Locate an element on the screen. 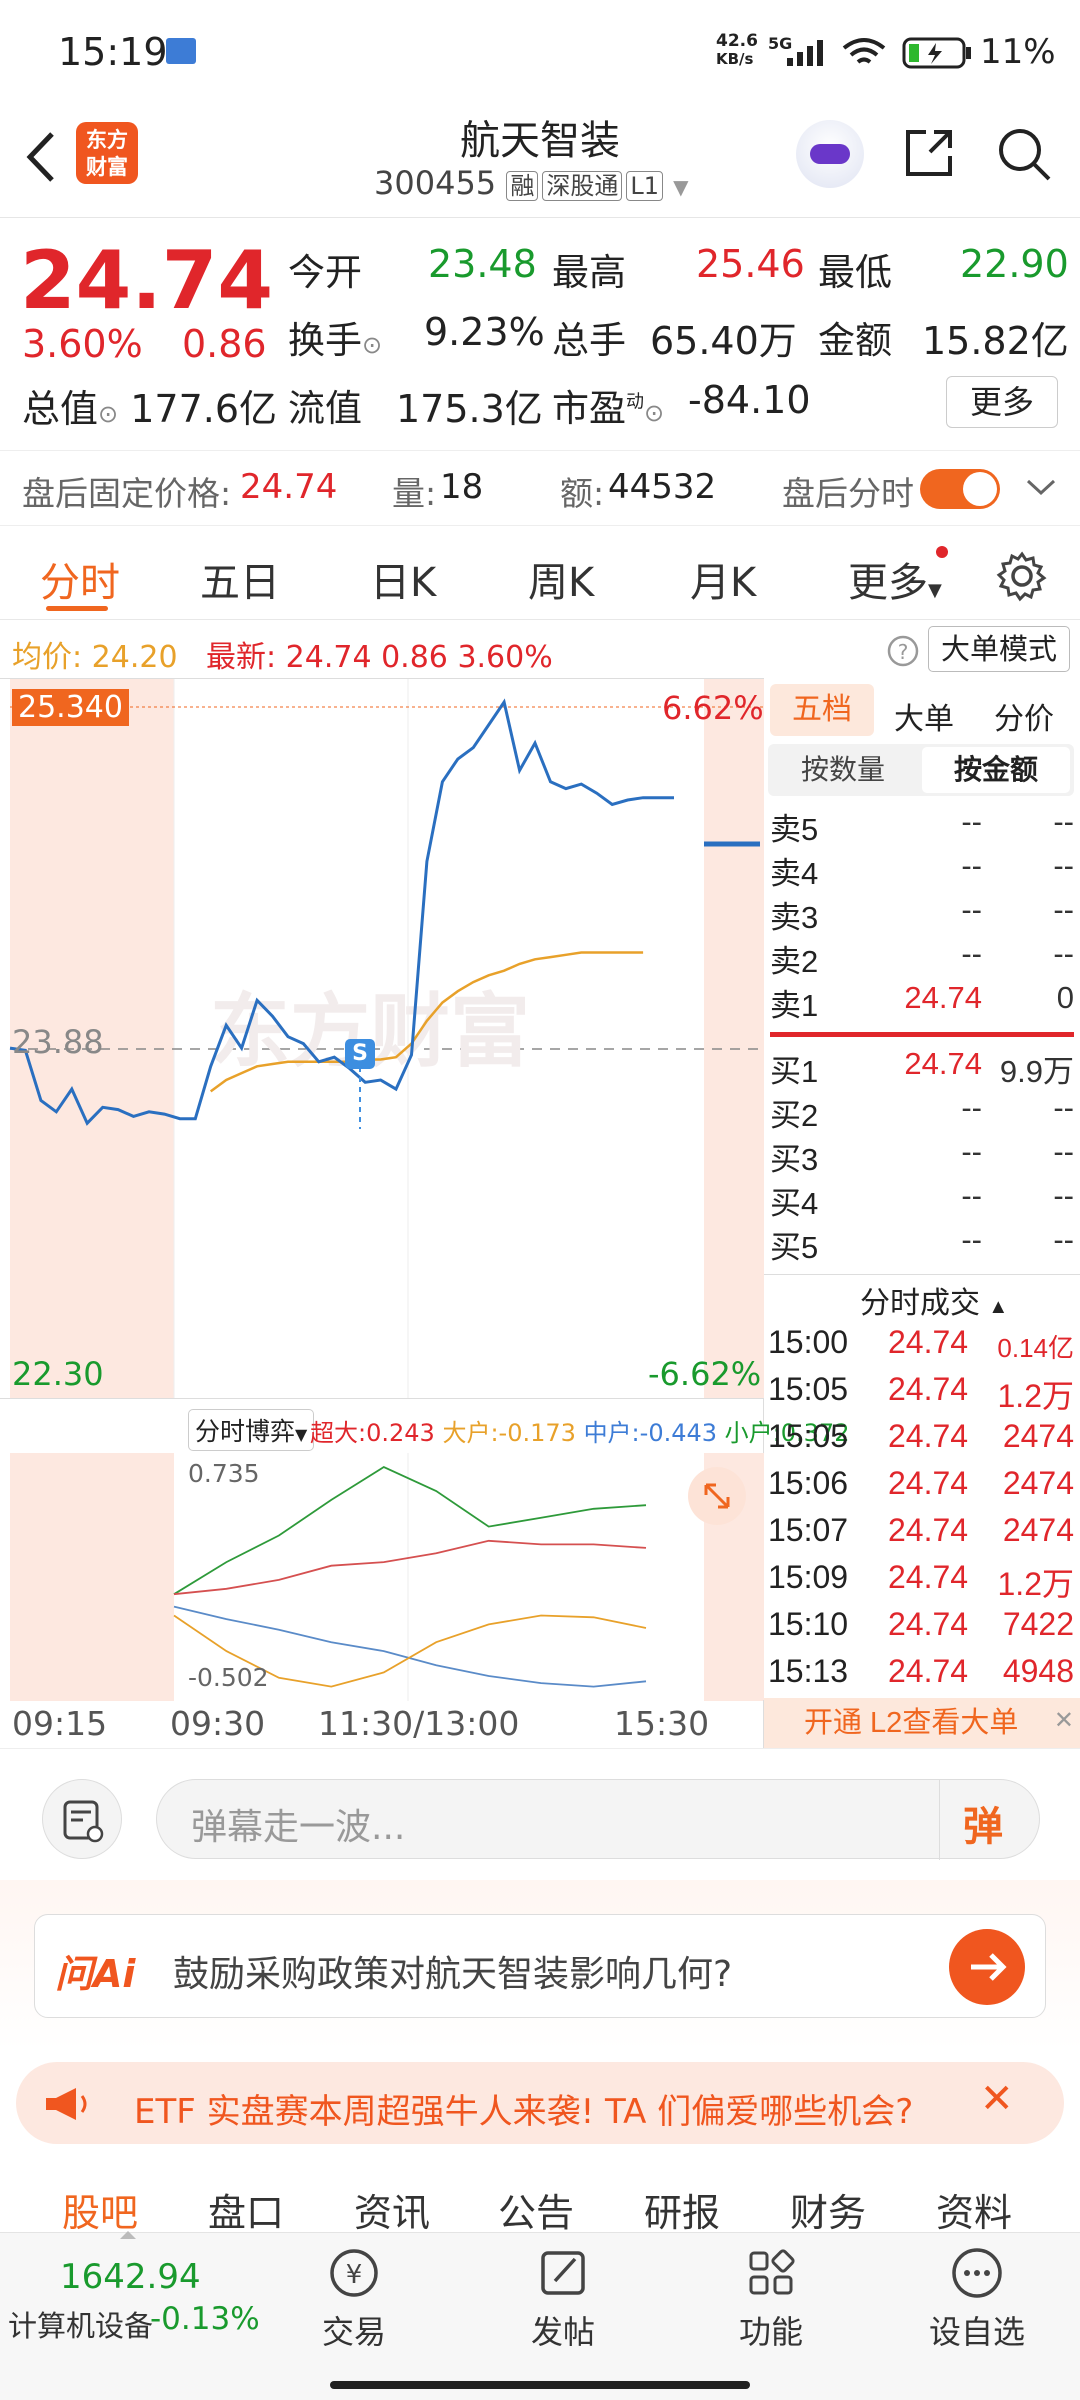  arrow-right-icon is located at coordinates (987, 1967).